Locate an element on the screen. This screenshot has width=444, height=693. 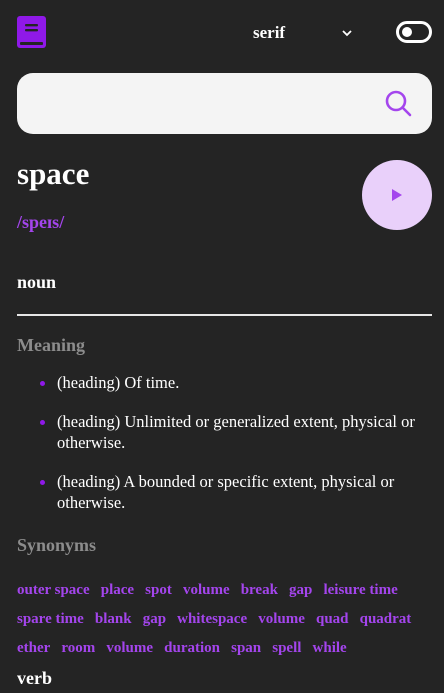
search-input is located at coordinates (207, 104).